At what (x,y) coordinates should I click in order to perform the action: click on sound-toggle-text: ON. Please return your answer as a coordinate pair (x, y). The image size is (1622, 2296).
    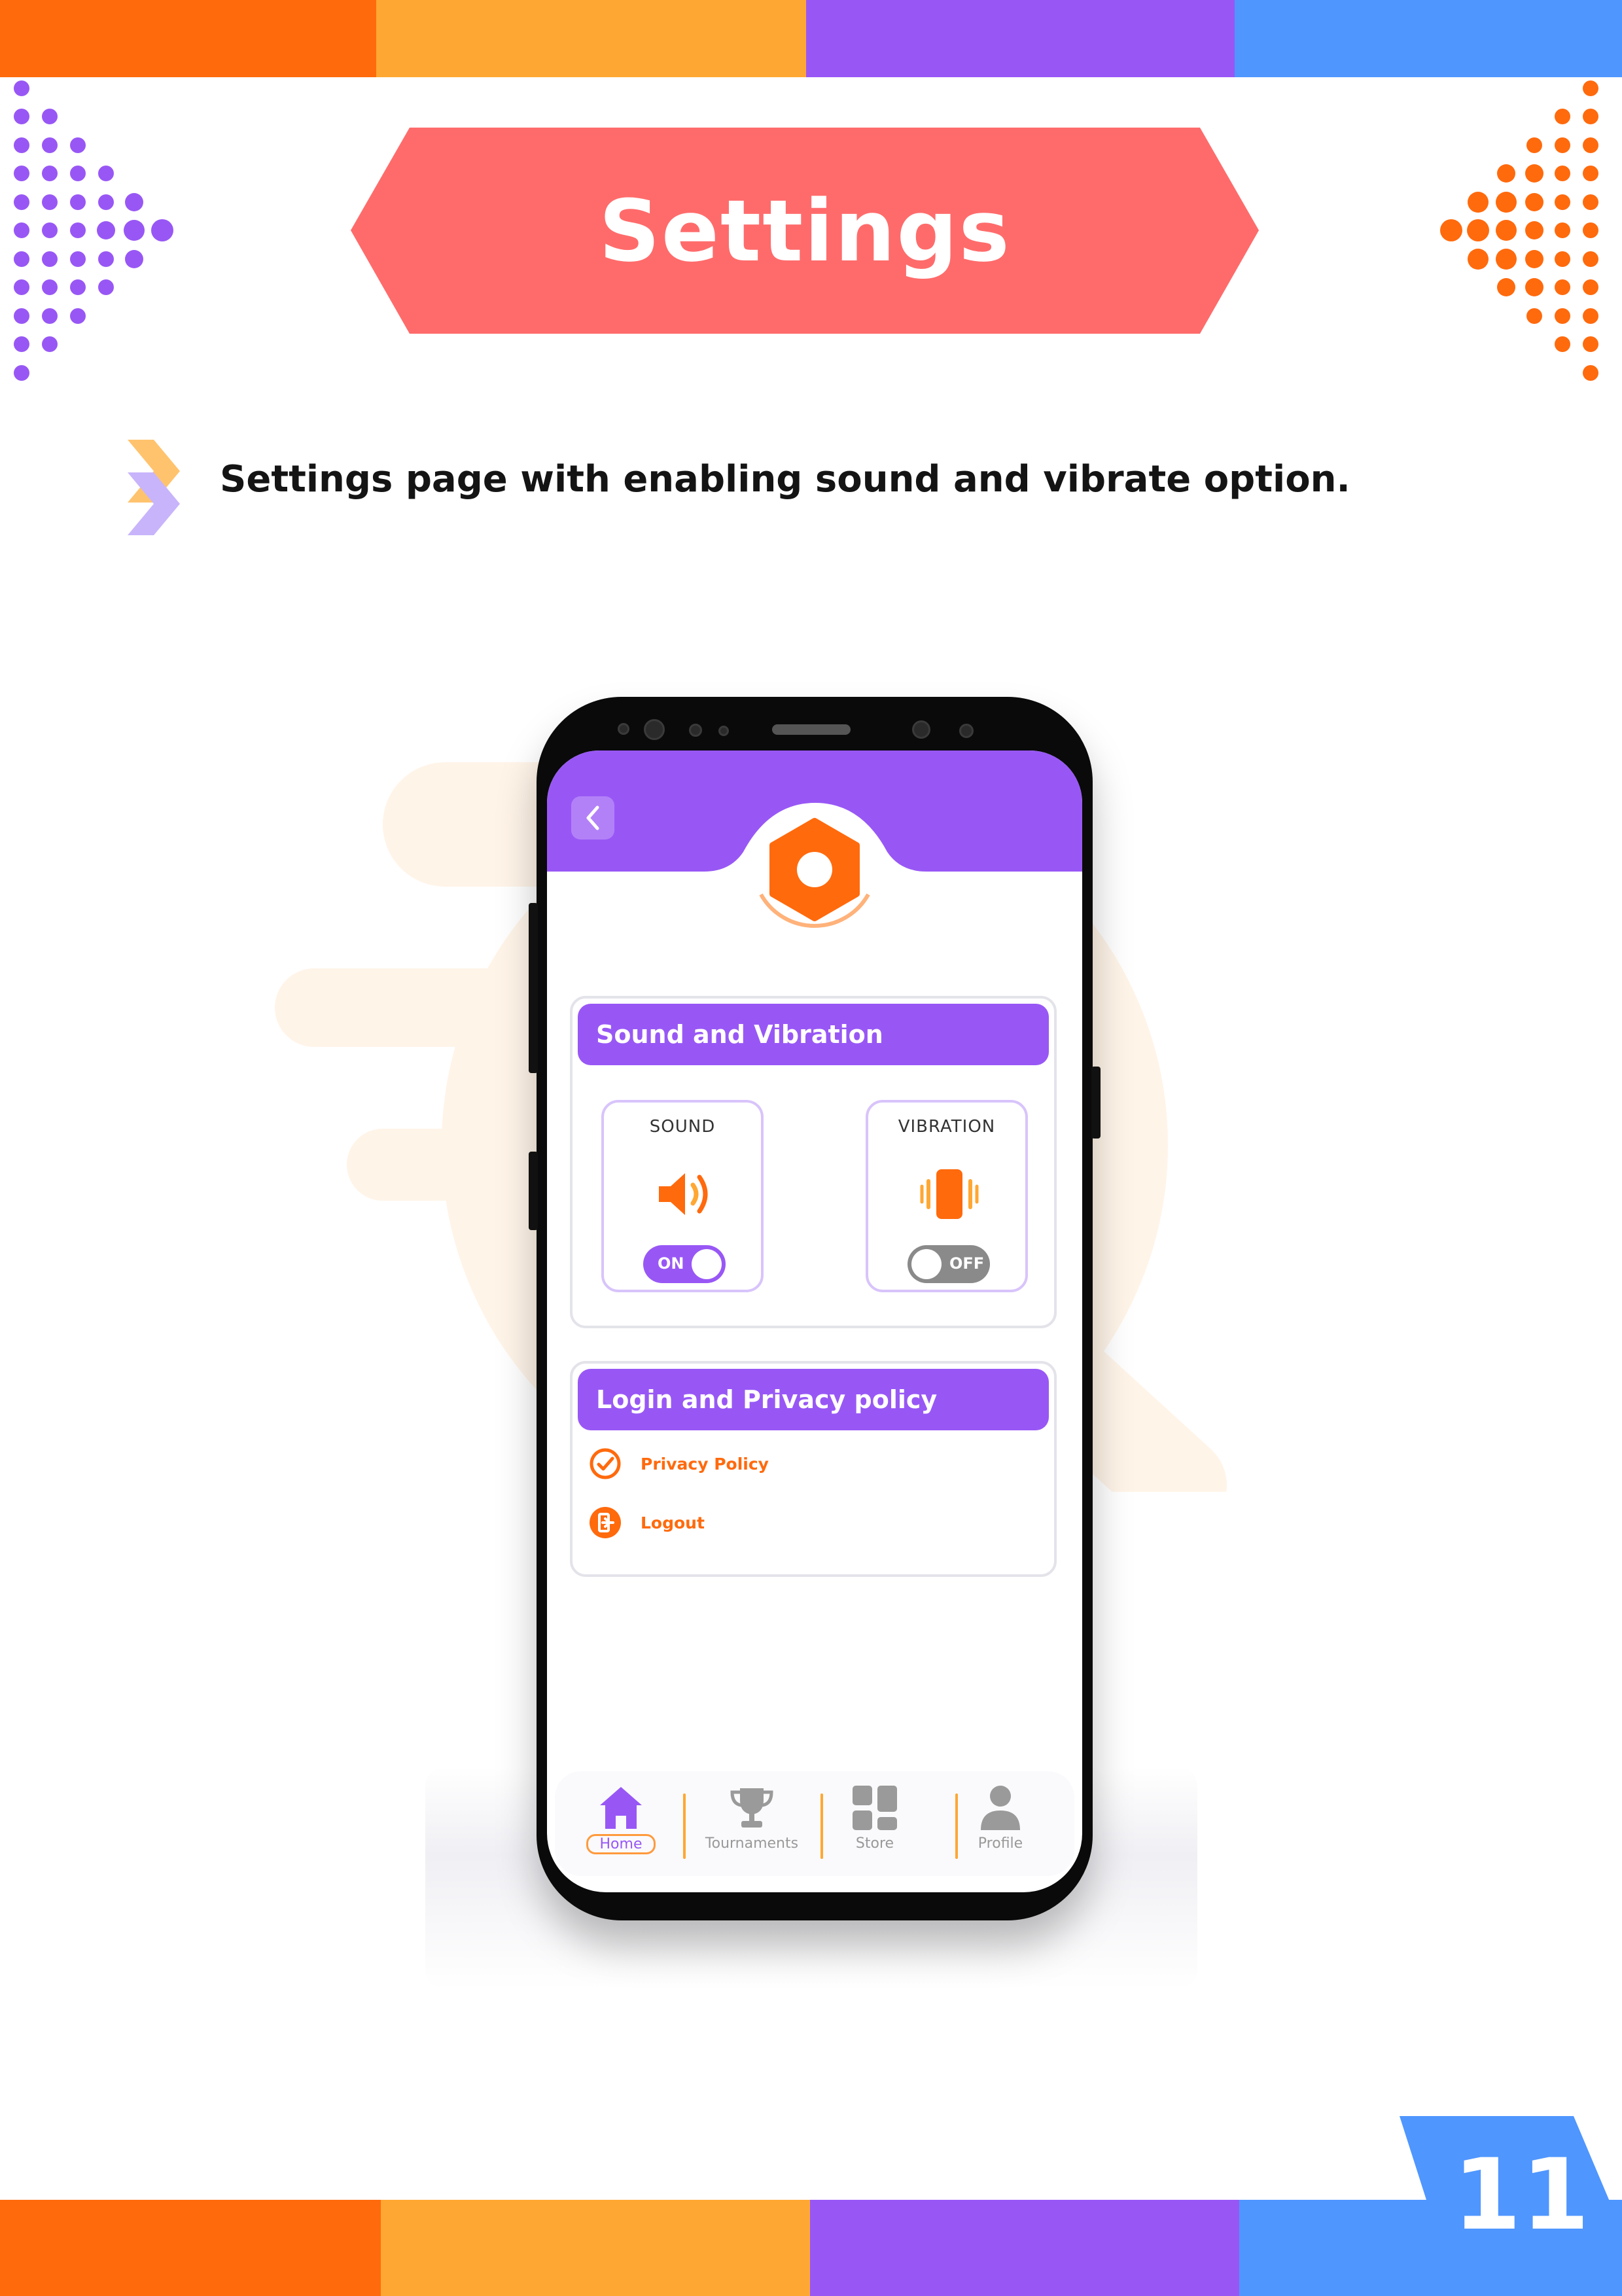
    Looking at the image, I should click on (671, 1263).